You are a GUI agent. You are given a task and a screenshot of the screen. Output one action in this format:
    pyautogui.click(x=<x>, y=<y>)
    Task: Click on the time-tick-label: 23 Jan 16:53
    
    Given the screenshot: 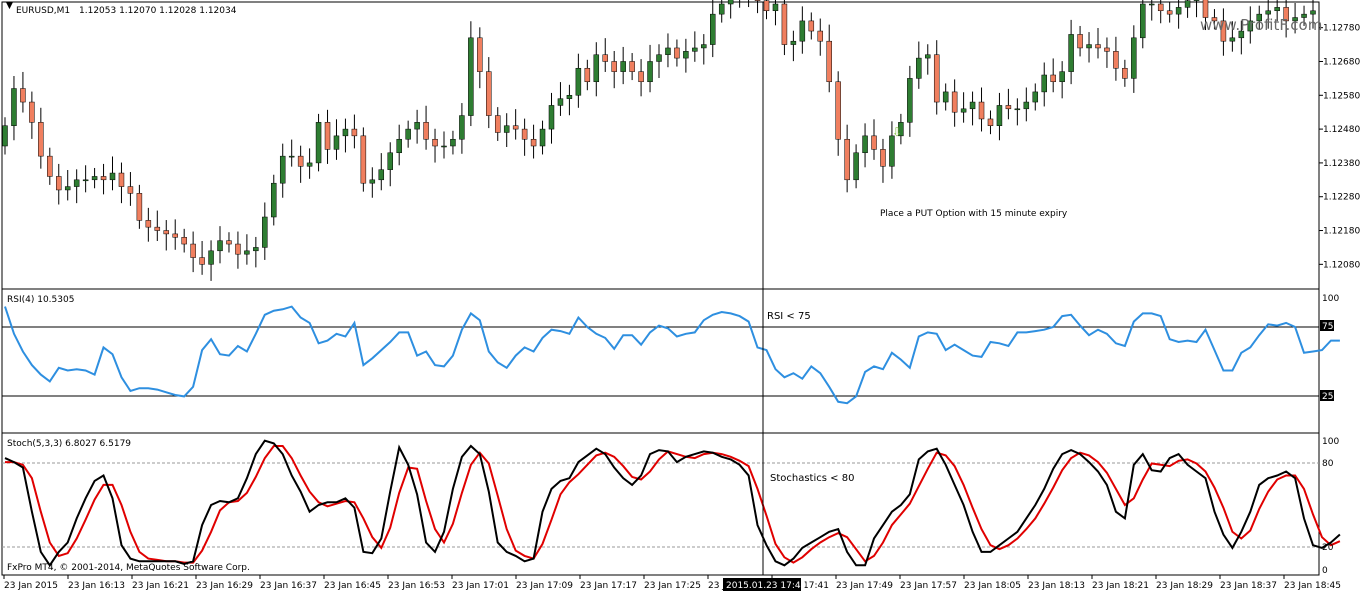 What is the action you would take?
    pyautogui.click(x=416, y=586)
    